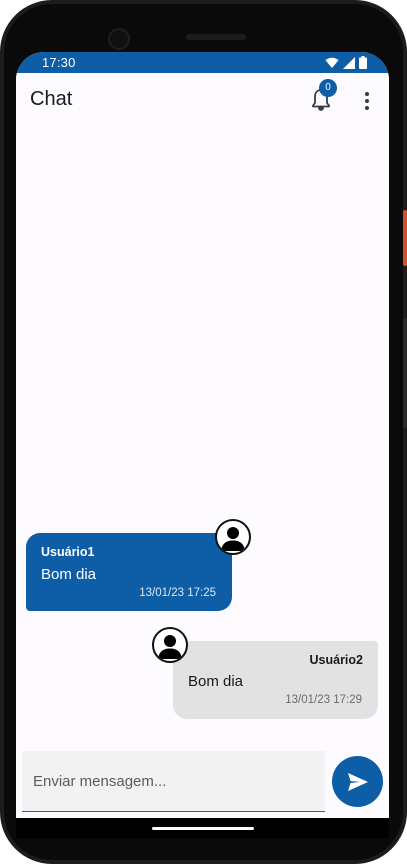  I want to click on status-icons, so click(346, 62).